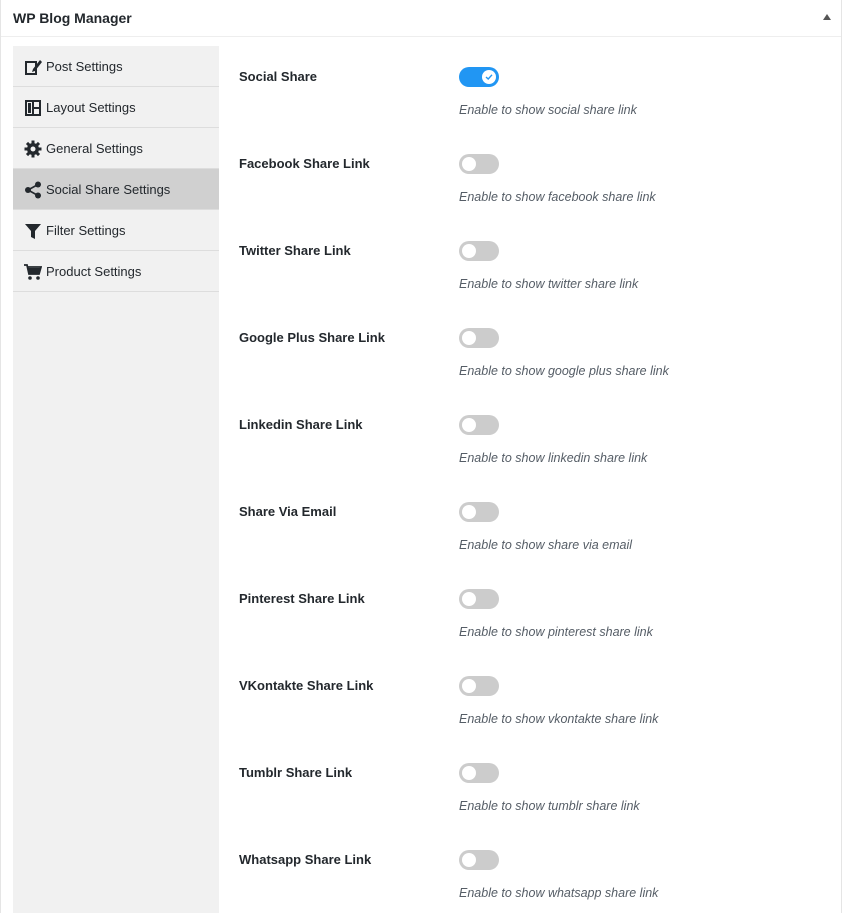  Describe the element at coordinates (33, 231) in the screenshot. I see `filter-icon` at that location.